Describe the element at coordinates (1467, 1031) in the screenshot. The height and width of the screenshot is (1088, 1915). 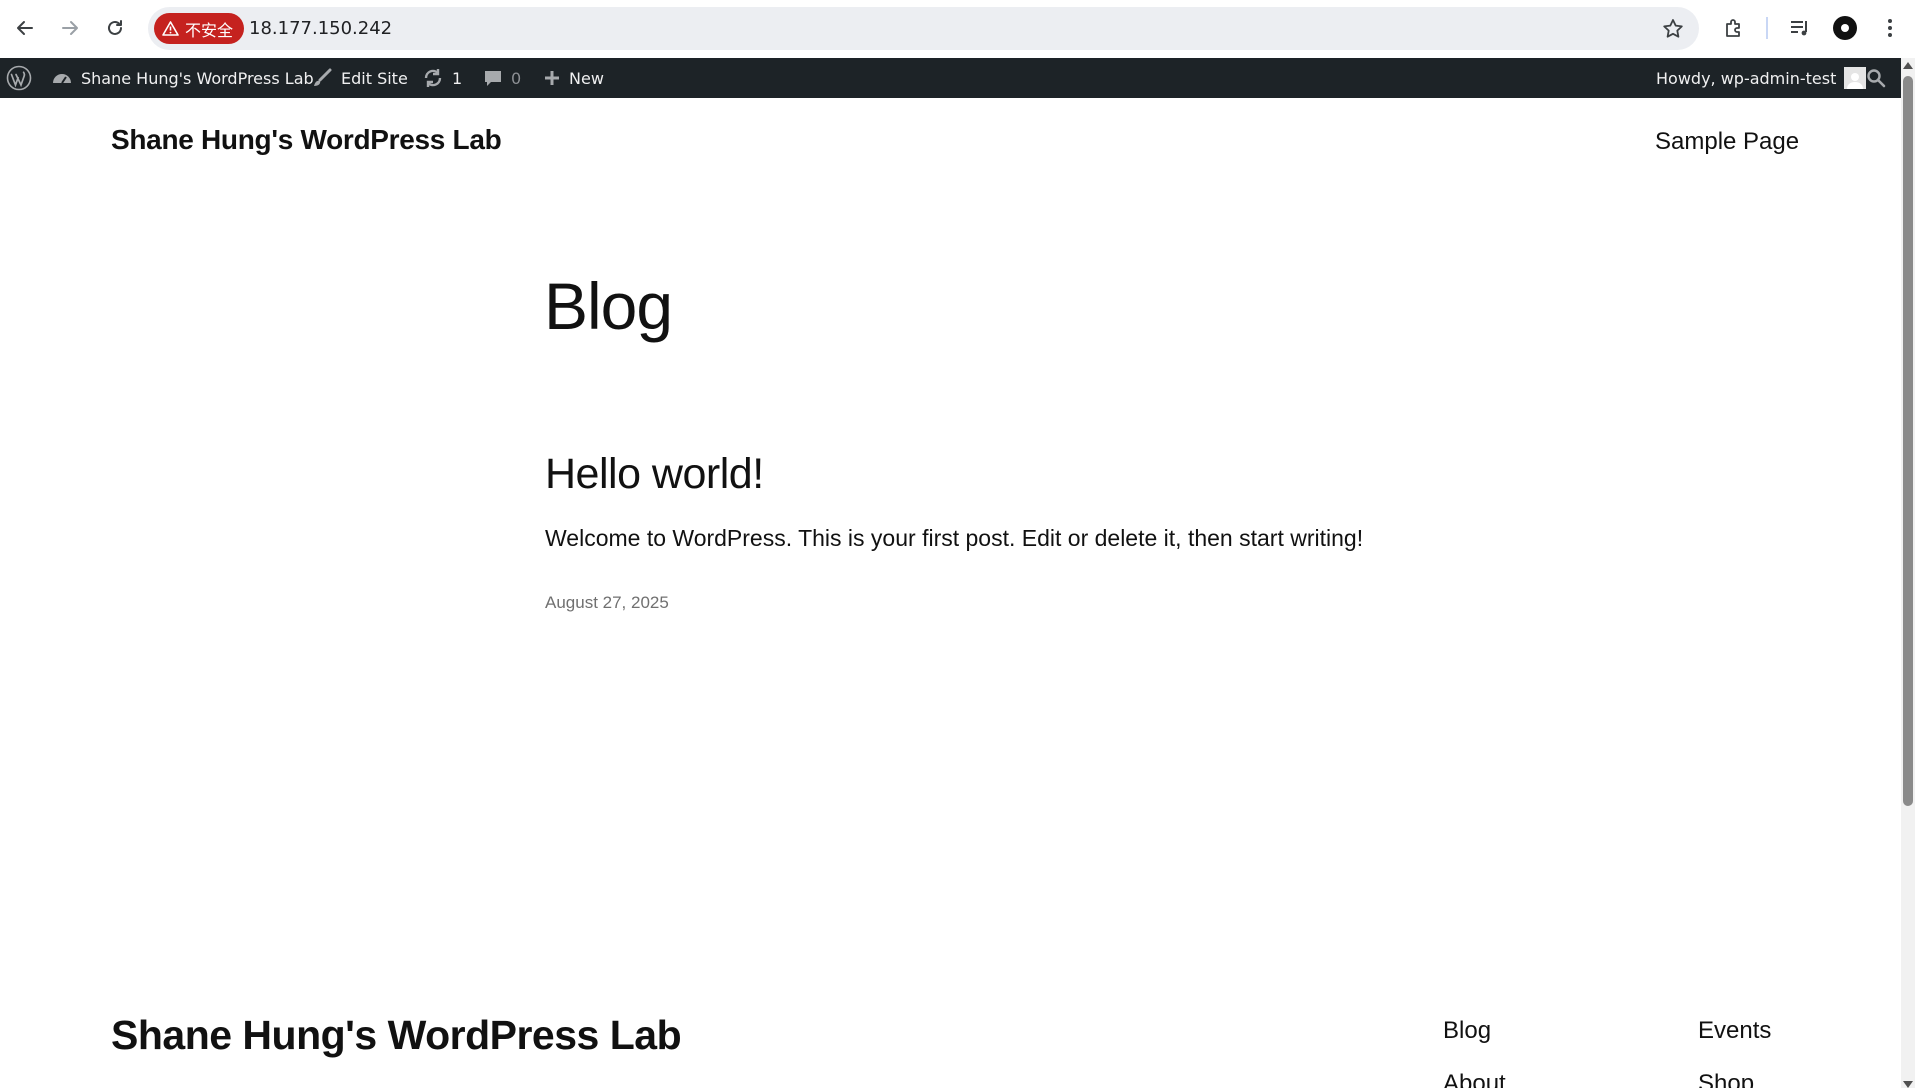
I see `footer-link-blog: Blog` at that location.